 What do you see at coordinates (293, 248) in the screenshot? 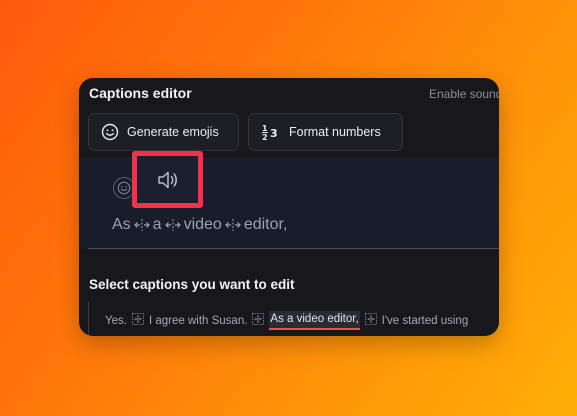
I see `divider` at bounding box center [293, 248].